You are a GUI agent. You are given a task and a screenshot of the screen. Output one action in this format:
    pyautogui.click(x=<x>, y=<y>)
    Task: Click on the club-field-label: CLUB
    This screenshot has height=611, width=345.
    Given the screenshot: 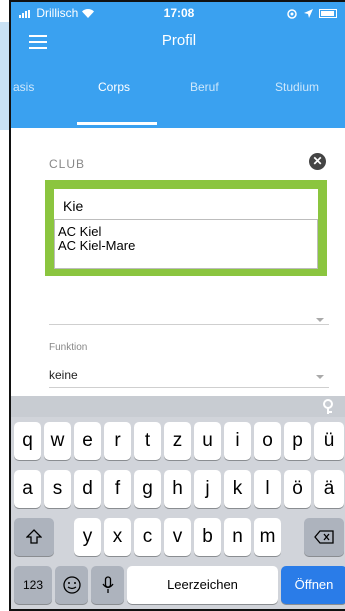 What is the action you would take?
    pyautogui.click(x=67, y=164)
    